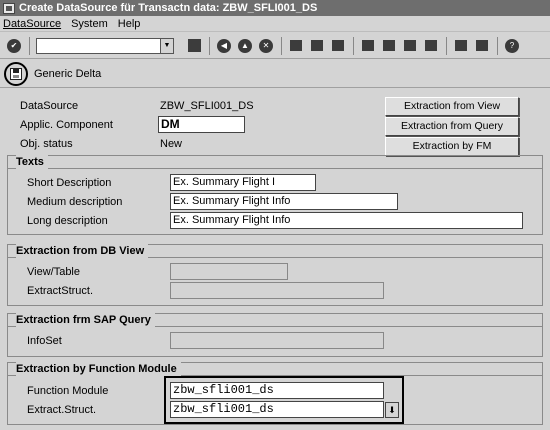  I want to click on applic-component-input: DM, so click(201, 124).